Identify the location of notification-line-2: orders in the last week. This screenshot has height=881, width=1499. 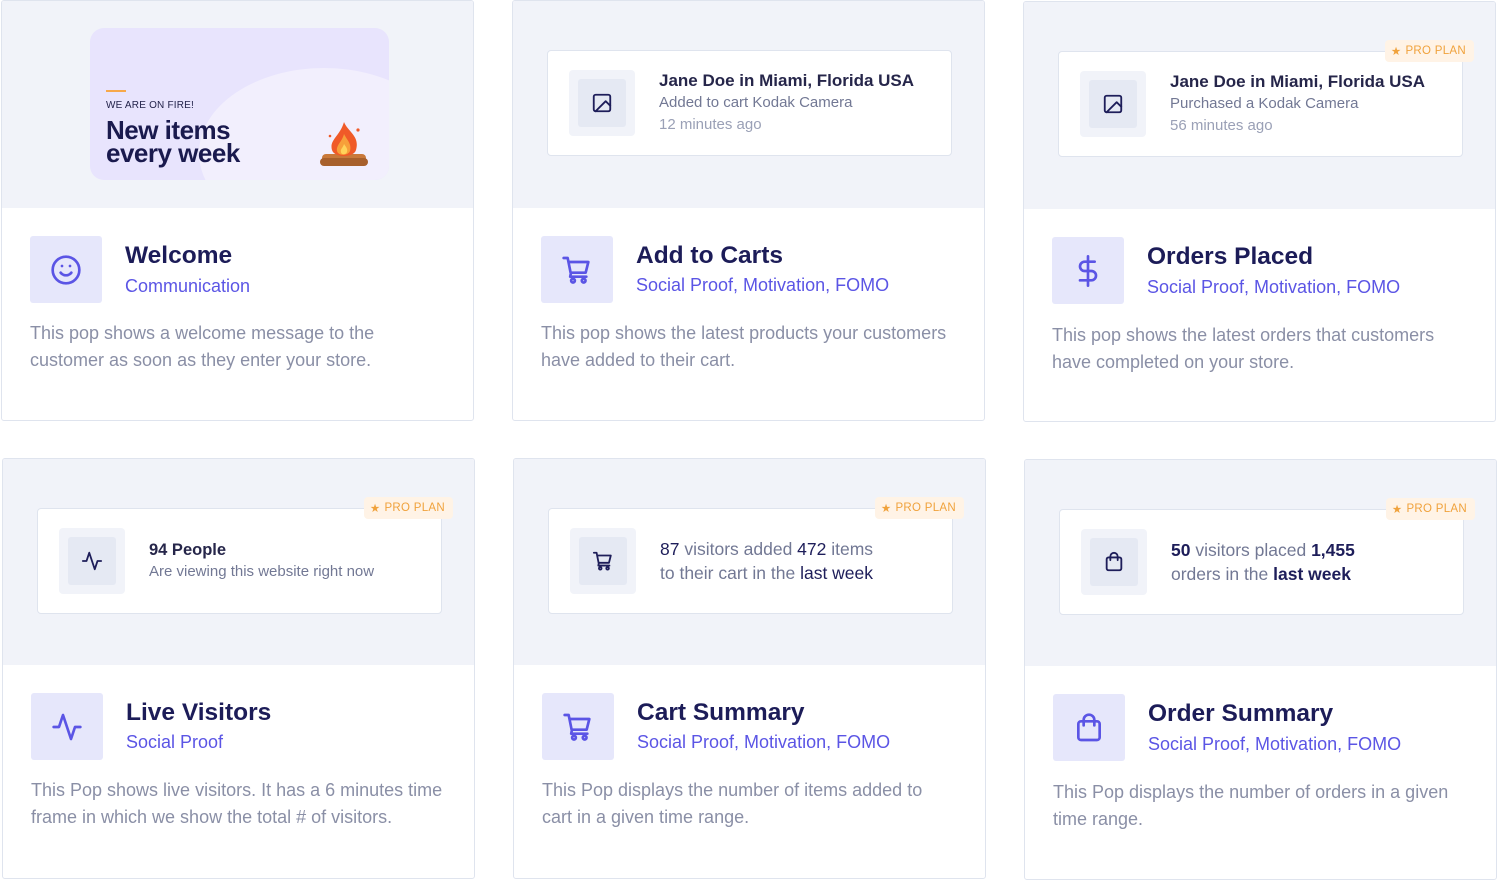
(1261, 574).